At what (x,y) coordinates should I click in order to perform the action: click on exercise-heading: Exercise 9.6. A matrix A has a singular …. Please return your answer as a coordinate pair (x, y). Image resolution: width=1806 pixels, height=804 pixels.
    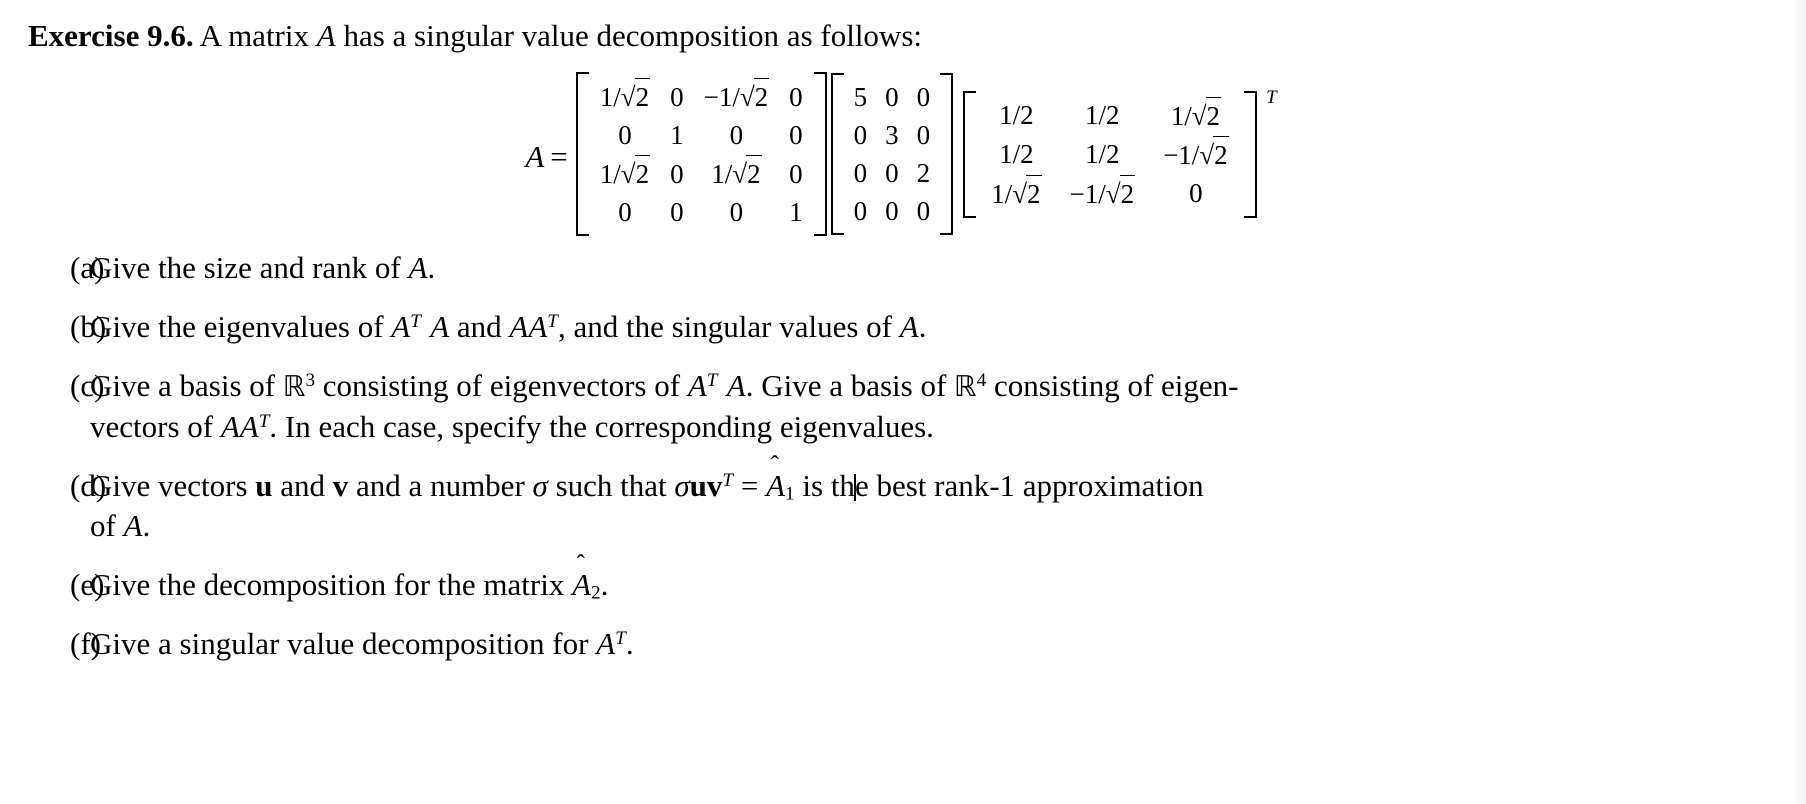
    Looking at the image, I should click on (475, 36).